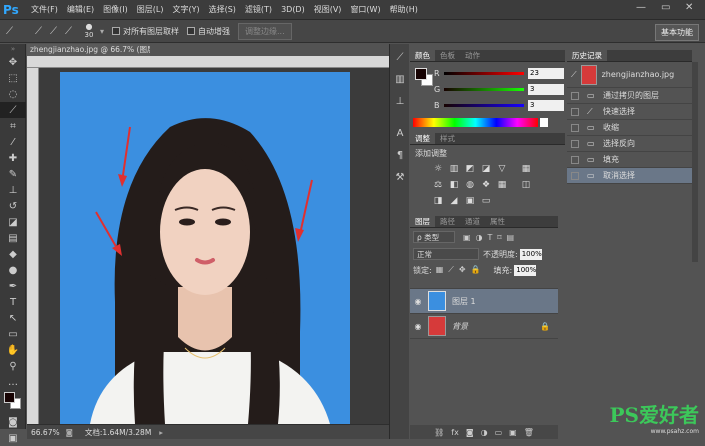  I want to click on vibrance-icon: ▽, so click(502, 169).